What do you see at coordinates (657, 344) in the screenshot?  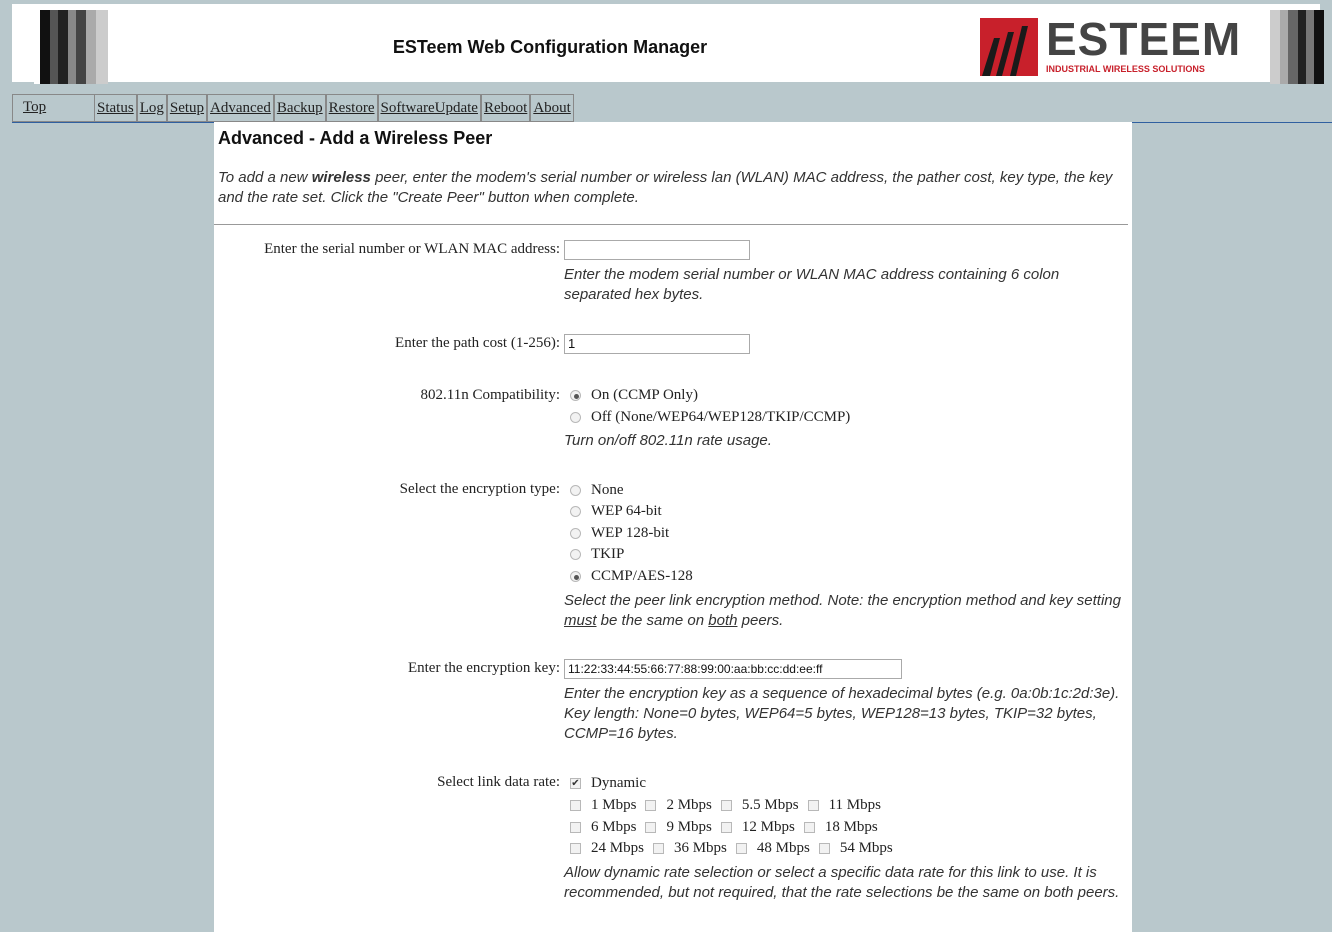 I see `path-cost-input: 1` at bounding box center [657, 344].